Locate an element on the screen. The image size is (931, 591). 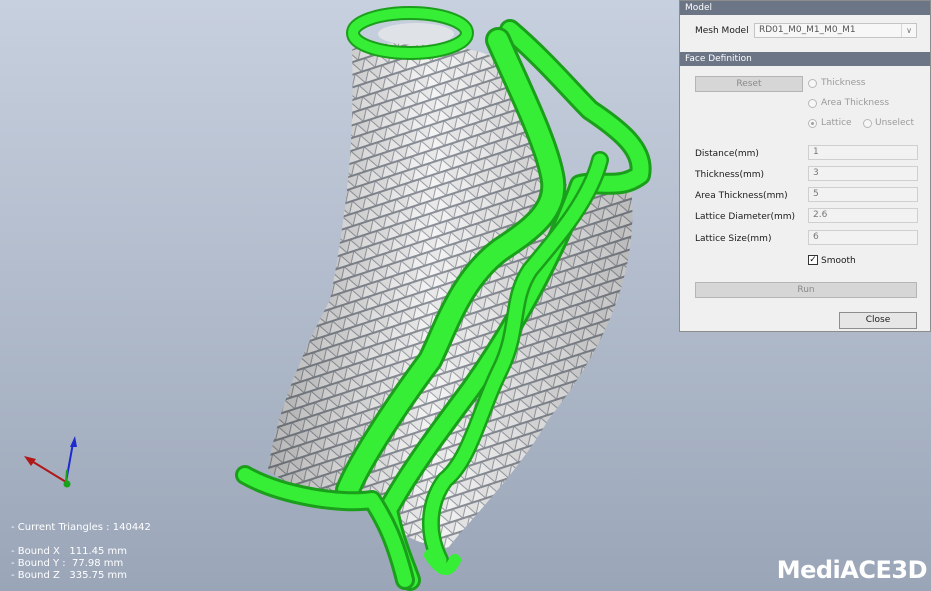
thickness-label: Thickness(mm) is located at coordinates (730, 175).